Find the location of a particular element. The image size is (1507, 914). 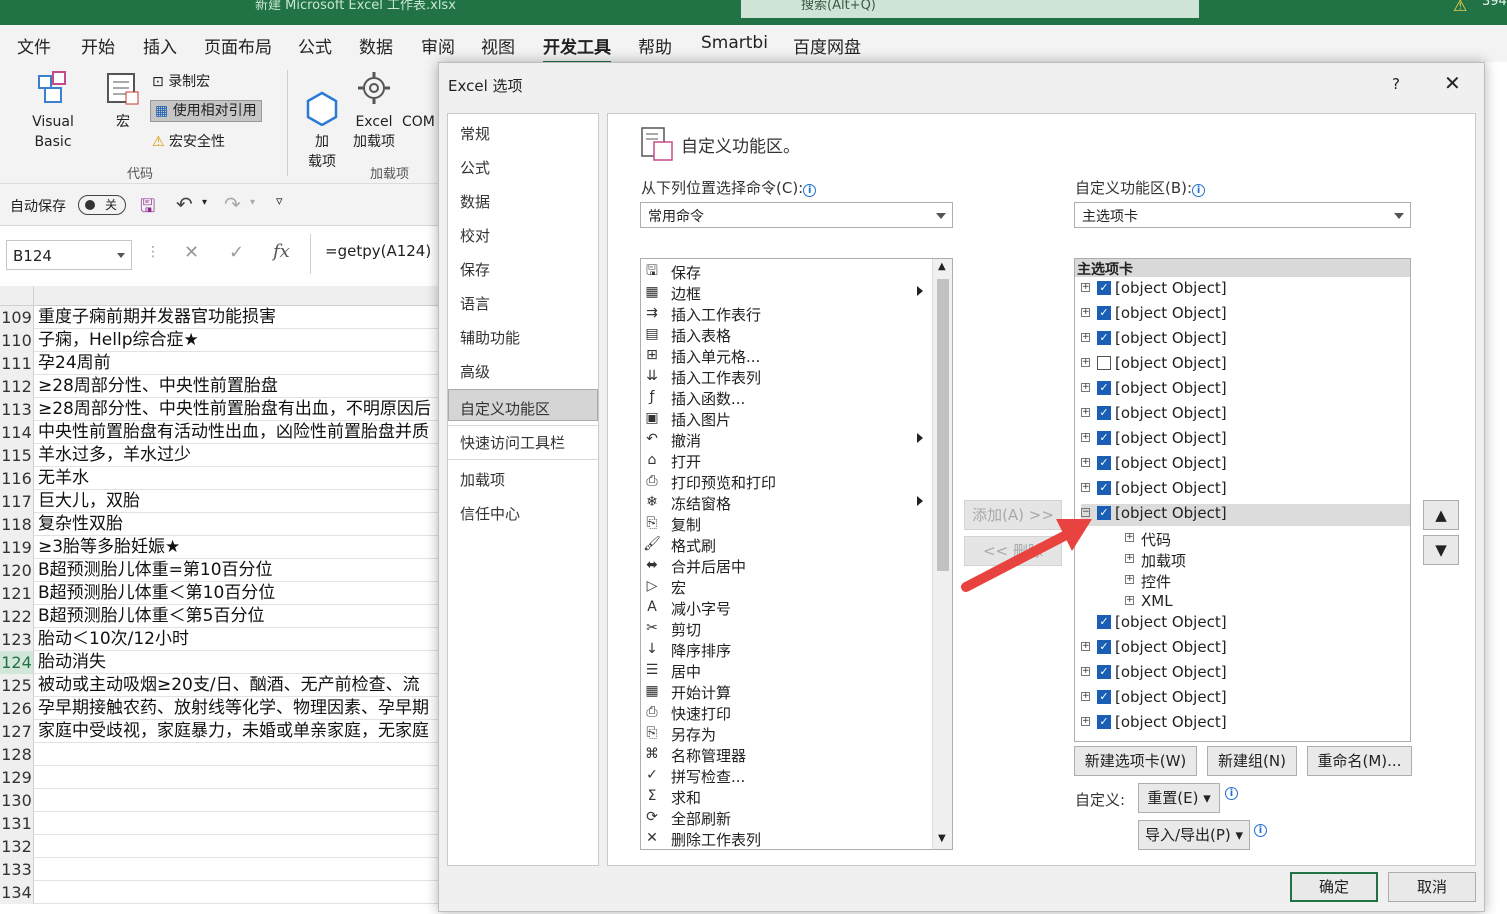

table-row: 134 is located at coordinates (220, 892).